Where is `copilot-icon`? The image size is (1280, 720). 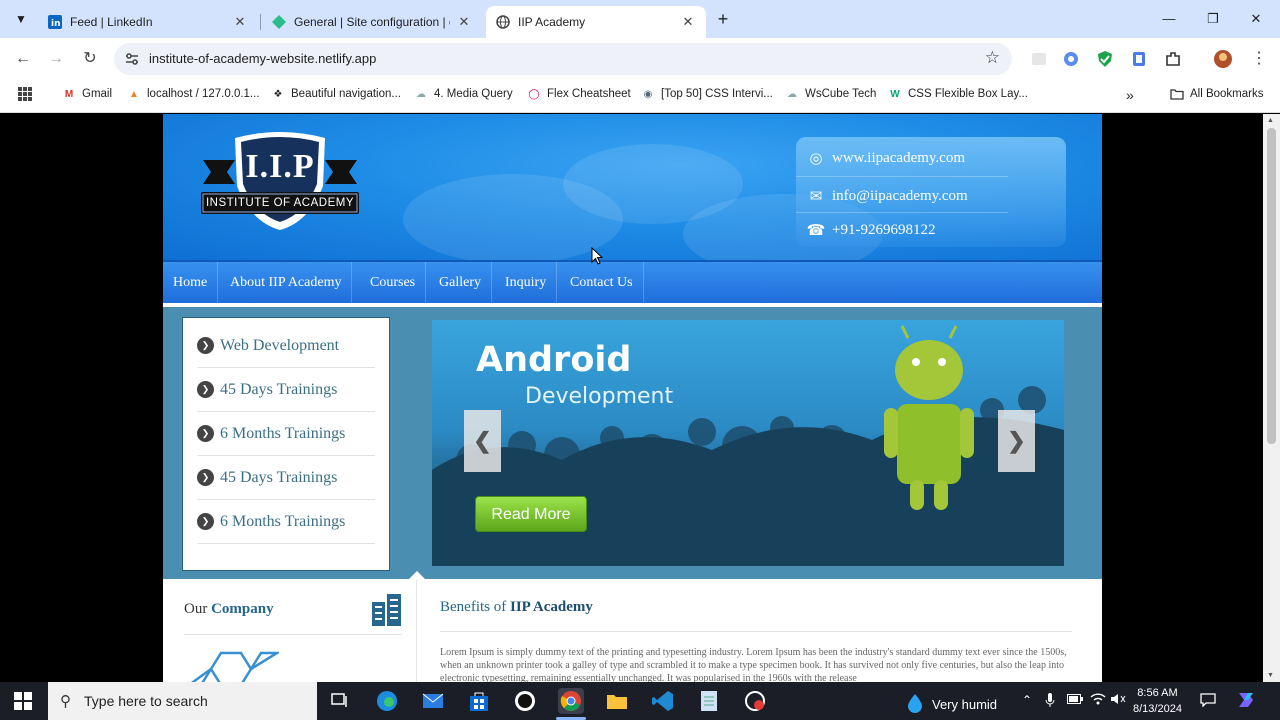 copilot-icon is located at coordinates (1246, 701).